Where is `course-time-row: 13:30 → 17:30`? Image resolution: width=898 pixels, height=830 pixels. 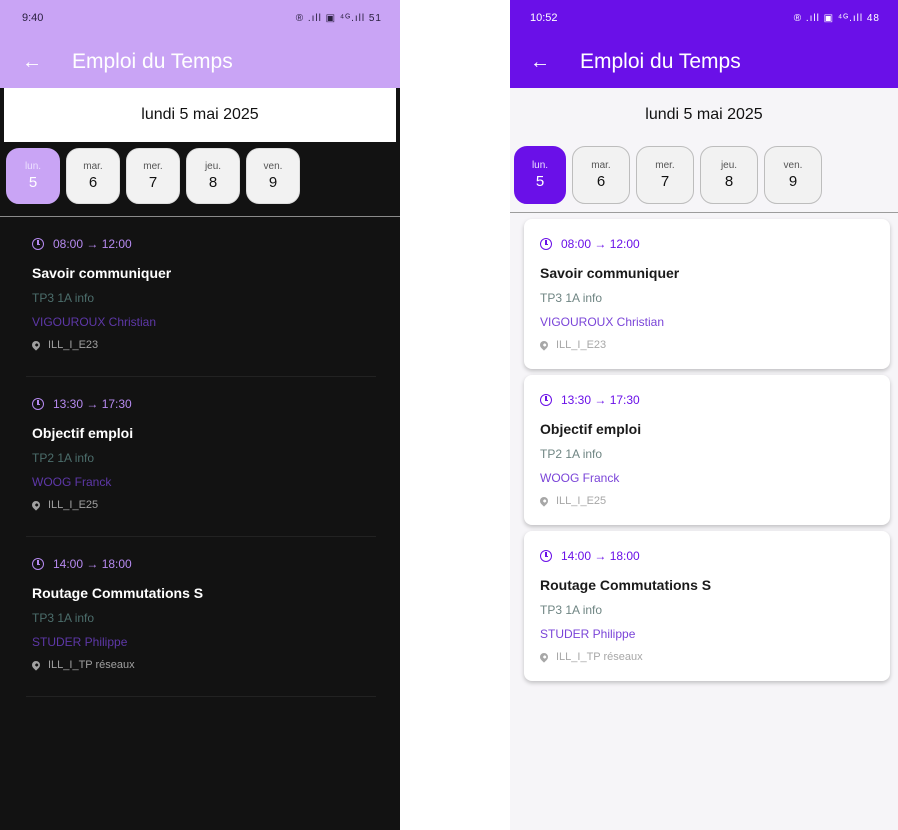 course-time-row: 13:30 → 17:30 is located at coordinates (707, 400).